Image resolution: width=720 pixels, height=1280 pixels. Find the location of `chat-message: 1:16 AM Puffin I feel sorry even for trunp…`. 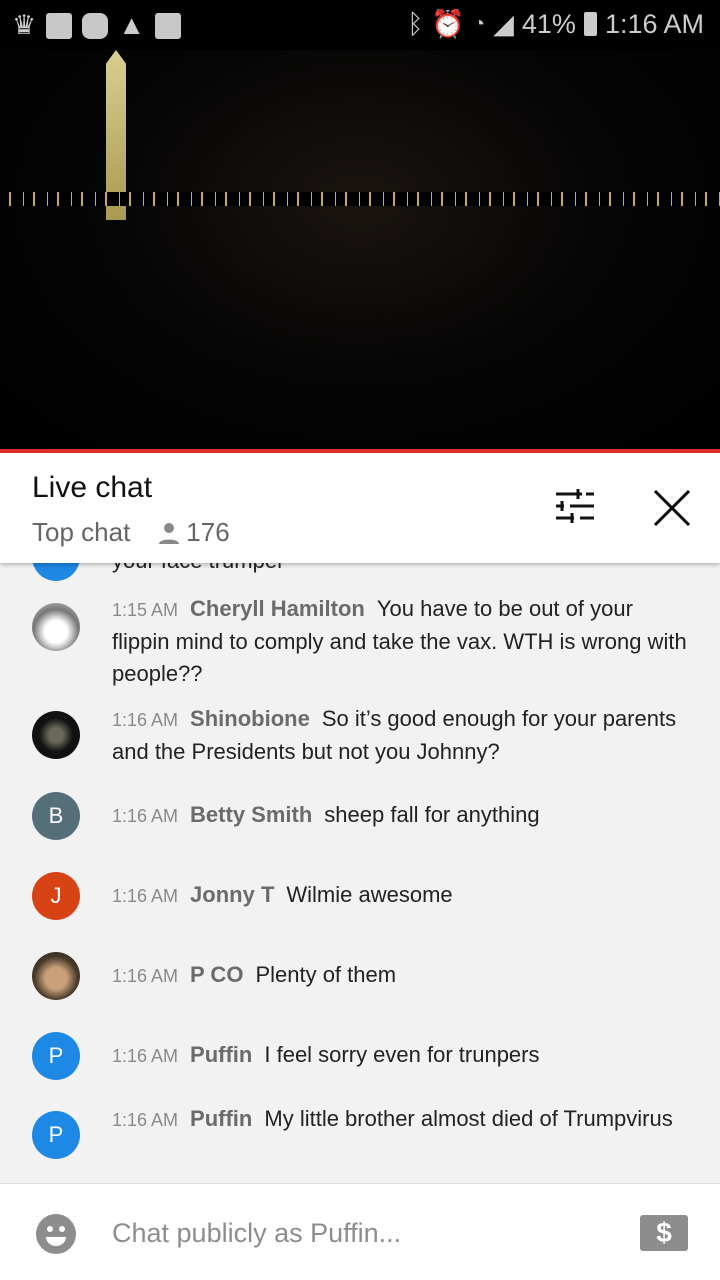

chat-message: 1:16 AM Puffin I feel sorry even for trunp… is located at coordinates (402, 1055).